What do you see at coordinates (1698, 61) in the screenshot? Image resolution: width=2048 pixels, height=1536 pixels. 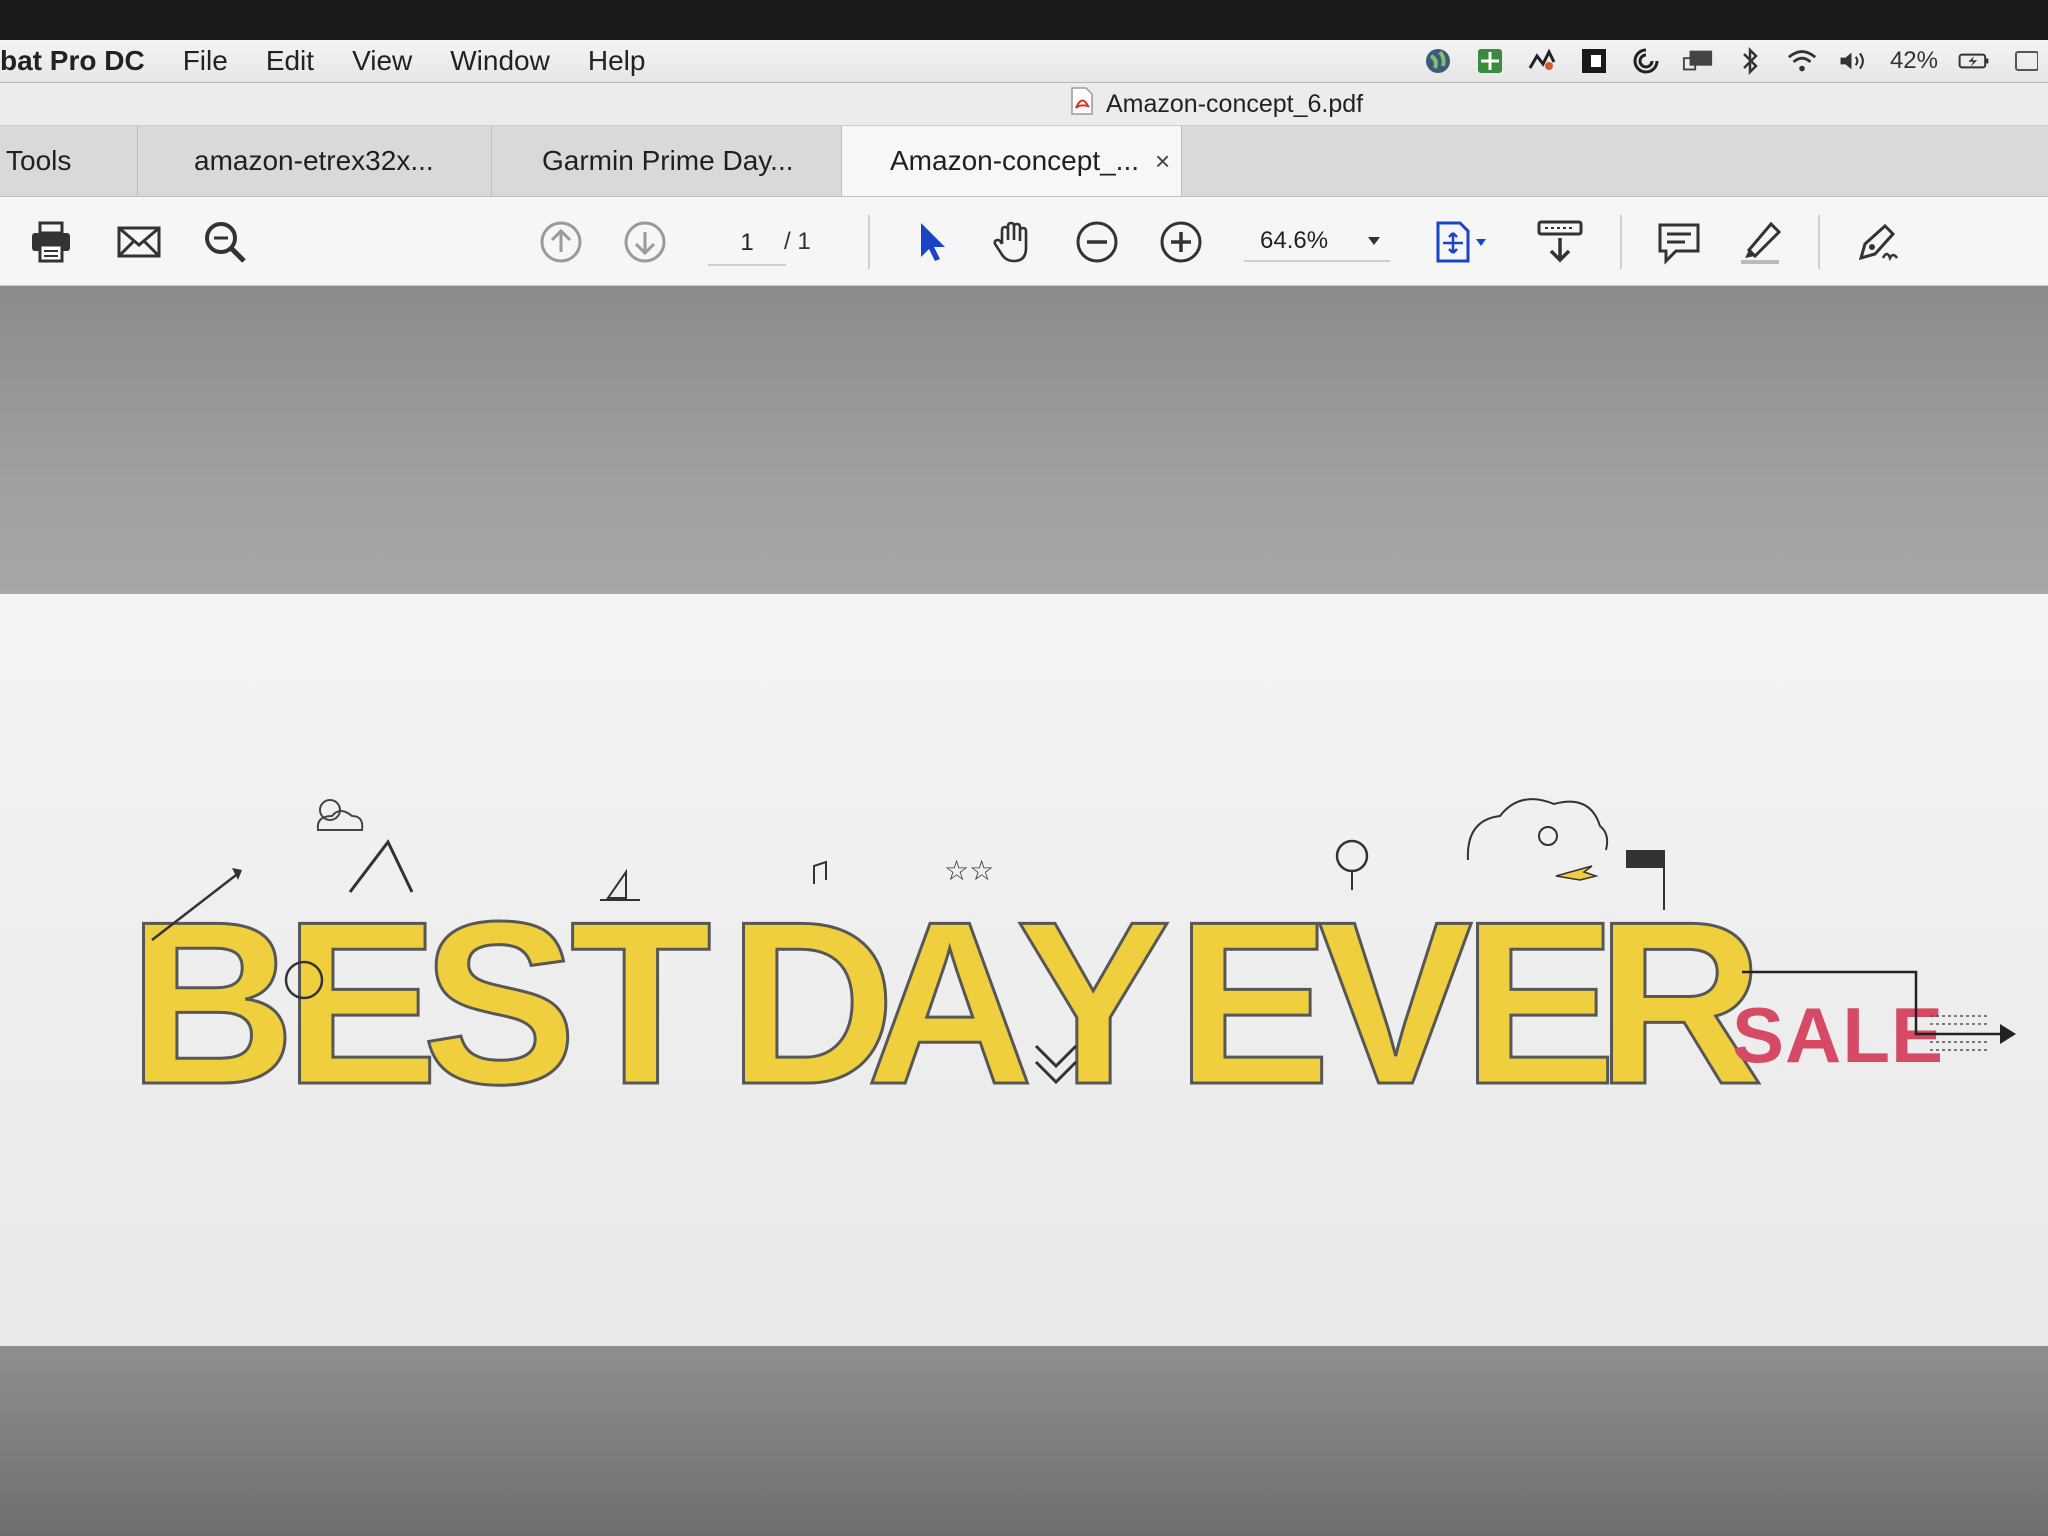 I see `display-icon` at bounding box center [1698, 61].